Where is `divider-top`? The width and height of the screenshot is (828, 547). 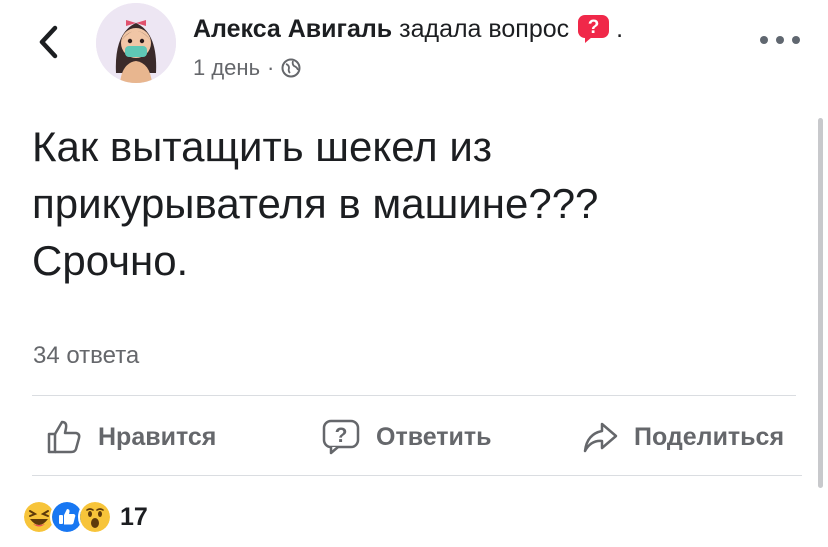
divider-top is located at coordinates (414, 395).